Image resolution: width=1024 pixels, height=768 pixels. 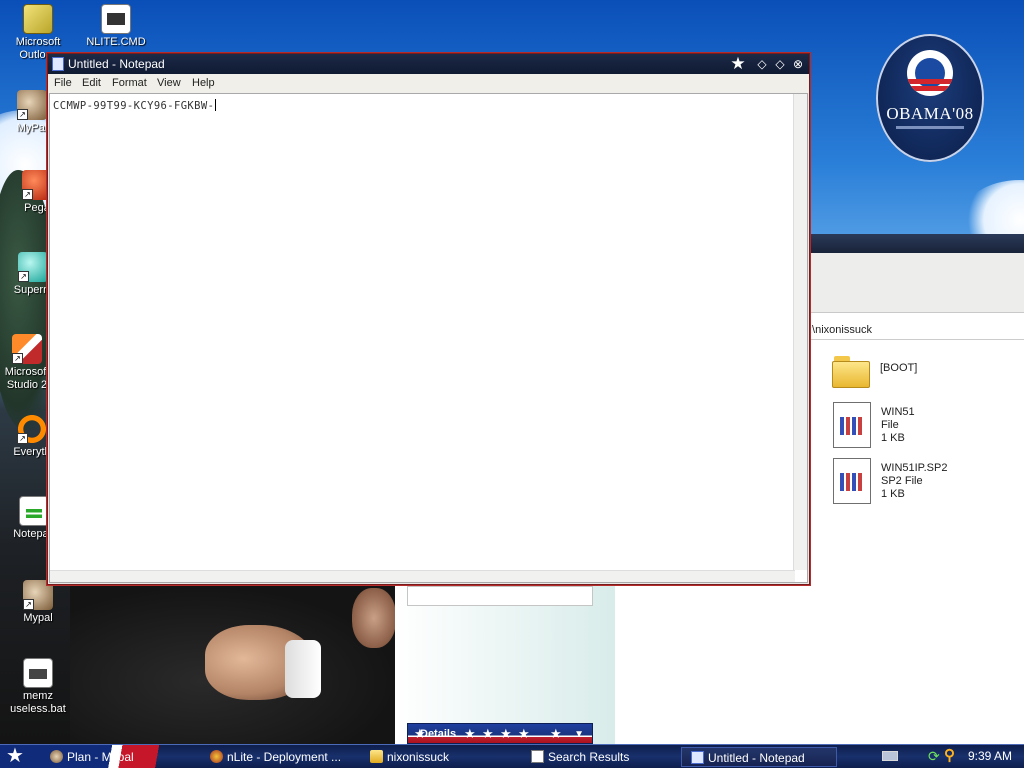 I want to click on taskbar-item-mypal: Plan - Mypal, so click(x=125, y=757).